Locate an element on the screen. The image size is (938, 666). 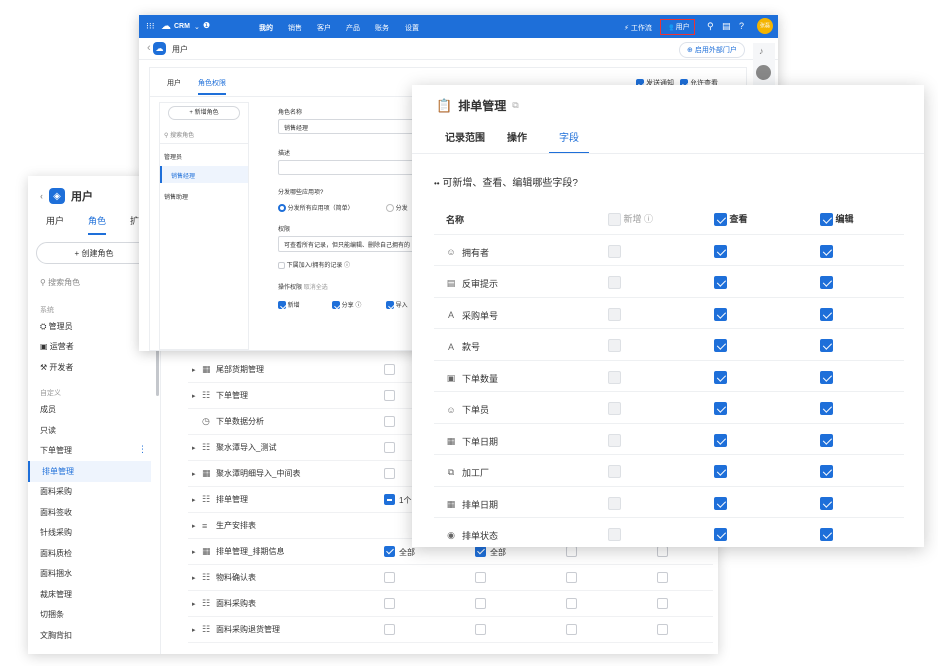
radio-checked-icon is located at coordinates (282, 208).